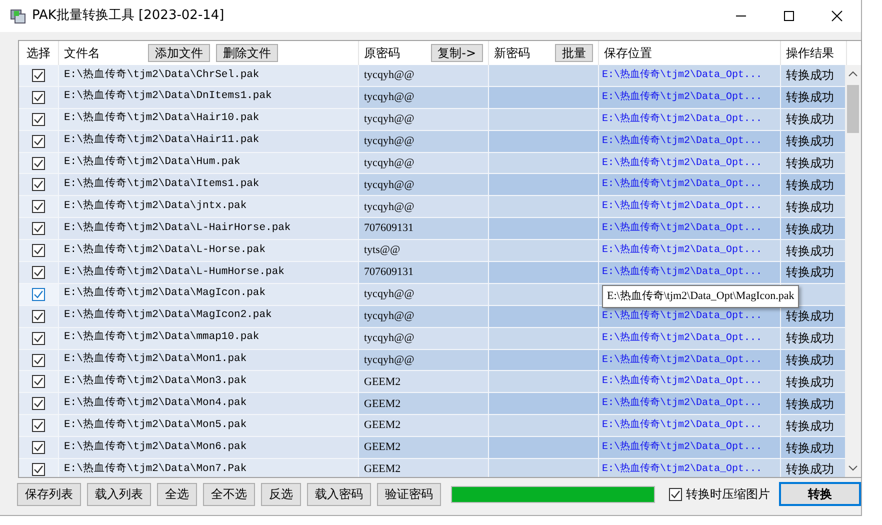  I want to click on file-path-cell: E:\热血传奇\tjm2\Data\Hum.pak, so click(209, 163).